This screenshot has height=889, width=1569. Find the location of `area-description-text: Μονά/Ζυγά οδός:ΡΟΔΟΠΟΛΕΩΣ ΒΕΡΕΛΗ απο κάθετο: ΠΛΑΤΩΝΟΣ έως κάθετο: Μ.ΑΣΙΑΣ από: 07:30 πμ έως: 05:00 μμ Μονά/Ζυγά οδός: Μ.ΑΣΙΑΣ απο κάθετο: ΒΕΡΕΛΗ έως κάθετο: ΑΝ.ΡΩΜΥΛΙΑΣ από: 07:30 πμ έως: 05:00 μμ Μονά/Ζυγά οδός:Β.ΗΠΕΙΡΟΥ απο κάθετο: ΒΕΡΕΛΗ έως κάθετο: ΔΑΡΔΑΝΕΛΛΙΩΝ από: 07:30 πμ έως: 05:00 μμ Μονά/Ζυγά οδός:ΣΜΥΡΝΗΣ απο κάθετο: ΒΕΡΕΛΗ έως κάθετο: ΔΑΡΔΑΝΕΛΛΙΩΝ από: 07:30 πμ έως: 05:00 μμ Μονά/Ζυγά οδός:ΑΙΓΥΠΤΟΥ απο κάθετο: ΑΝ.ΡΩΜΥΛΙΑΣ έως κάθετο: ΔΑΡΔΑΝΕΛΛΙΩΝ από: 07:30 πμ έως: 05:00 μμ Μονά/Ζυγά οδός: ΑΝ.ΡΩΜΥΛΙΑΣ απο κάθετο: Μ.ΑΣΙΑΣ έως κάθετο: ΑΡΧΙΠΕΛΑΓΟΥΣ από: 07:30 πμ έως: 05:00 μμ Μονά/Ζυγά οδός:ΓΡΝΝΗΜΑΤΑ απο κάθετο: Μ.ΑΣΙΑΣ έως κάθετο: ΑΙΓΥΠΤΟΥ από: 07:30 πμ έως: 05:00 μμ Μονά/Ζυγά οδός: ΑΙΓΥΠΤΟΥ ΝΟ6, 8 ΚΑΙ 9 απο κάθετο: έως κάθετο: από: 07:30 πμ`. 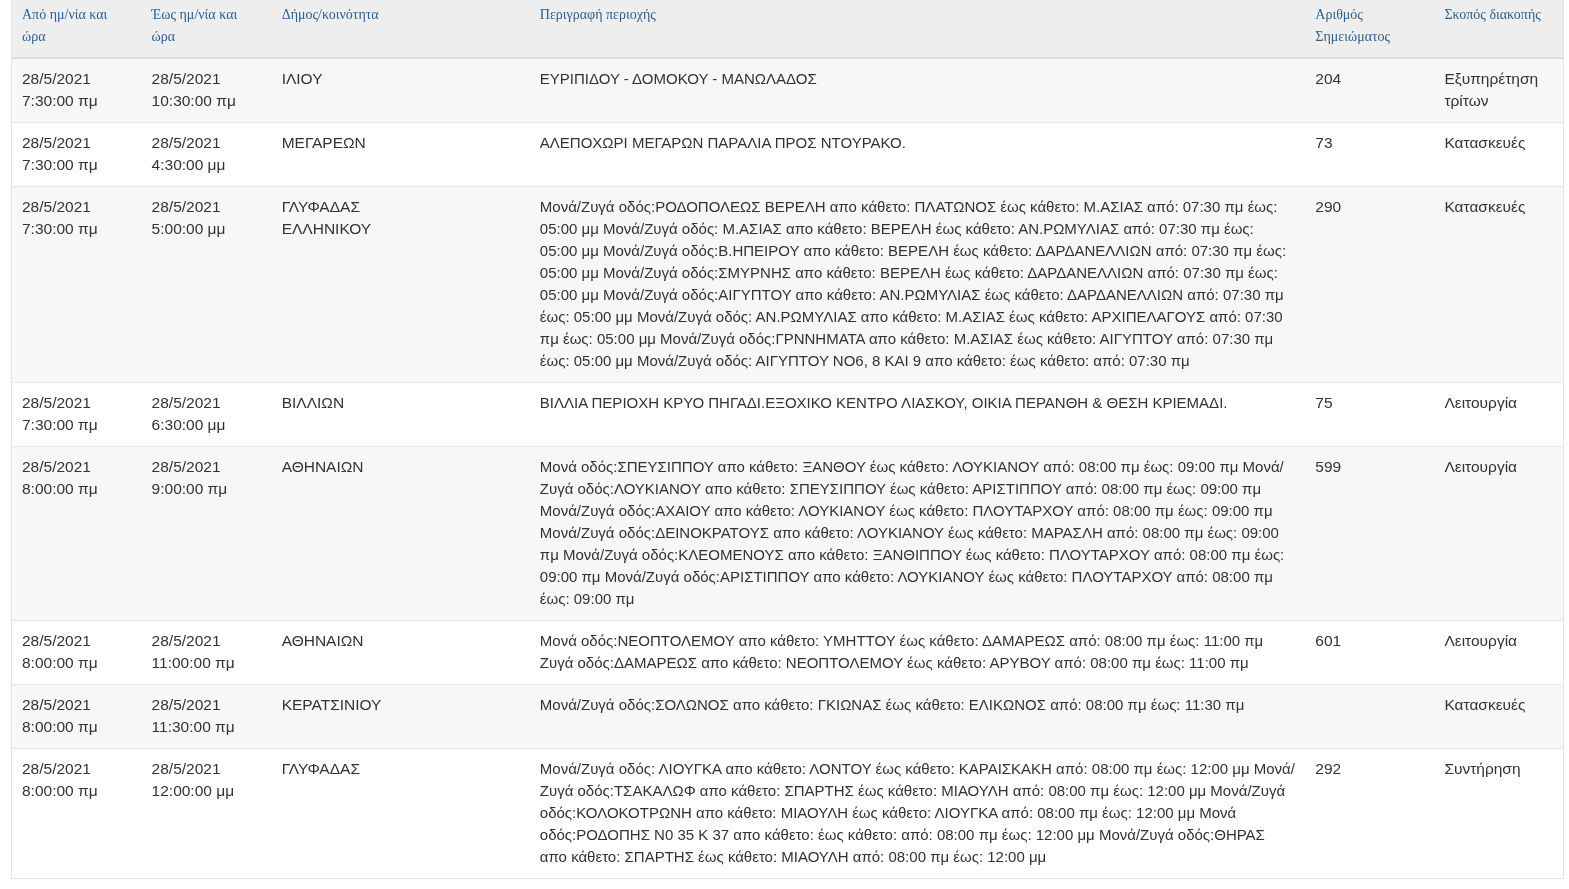

area-description-text: Μονά/Ζυγά οδός:ΡΟΔΟΠΟΛΕΩΣ ΒΕΡΕΛΗ απο κάθετο: ΠΛΑΤΩΝΟΣ έως κάθετο: Μ.ΑΣΙΑΣ από: 07:30 πμ έως: 05:00 μμ Μονά/Ζυγά οδός: Μ.ΑΣΙΑΣ απο κάθετο: ΒΕΡΕΛΗ έως κάθετο: ΑΝ.ΡΩΜΥΛΙΑΣ από: 07:30 πμ έως: 05:00 μμ Μονά/Ζυγά οδός:Β.ΗΠΕΙΡΟΥ απο κάθετο: ΒΕΡΕΛΗ έως κάθετο: ΔΑΡΔΑΝΕΛΛΙΩΝ από: 07:30 πμ έως: 05:00 μμ Μονά/Ζυγά οδός:ΣΜΥΡΝΗΣ απο κάθετο: ΒΕΡΕΛΗ έως κάθετο: ΔΑΡΔΑΝΕΛΛΙΩΝ από: 07:30 πμ έως: 05:00 μμ Μονά/Ζυγά οδός:ΑΙΓΥΠΤΟΥ απο κάθετο: ΑΝ.ΡΩΜΥΛΙΑΣ έως κάθετο: ΔΑΡΔΑΝΕΛΛΙΩΝ από: 07:30 πμ έως: 05:00 μμ Μονά/Ζυγά οδός: ΑΝ.ΡΩΜΥΛΙΑΣ απο κάθετο: Μ.ΑΣΙΑΣ έως κάθετο: ΑΡΧΙΠΕΛΑΓΟΥΣ από: 07:30 πμ έως: 05:00 μμ Μονά/Ζυγά οδός:ΓΡΝΝΗΜΑΤΑ απο κάθετο: Μ.ΑΣΙΑΣ έως κάθετο: ΑΙΓΥΠΤΟΥ από: 07:30 πμ έως: 05:00 μμ Μονά/Ζυγά οδός: ΑΙΓΥΠΤΟΥ ΝΟ6, 8 ΚΑΙ 9 απο κάθετο: έως κάθετο: από: 07:30 πμ is located at coordinates (913, 283).